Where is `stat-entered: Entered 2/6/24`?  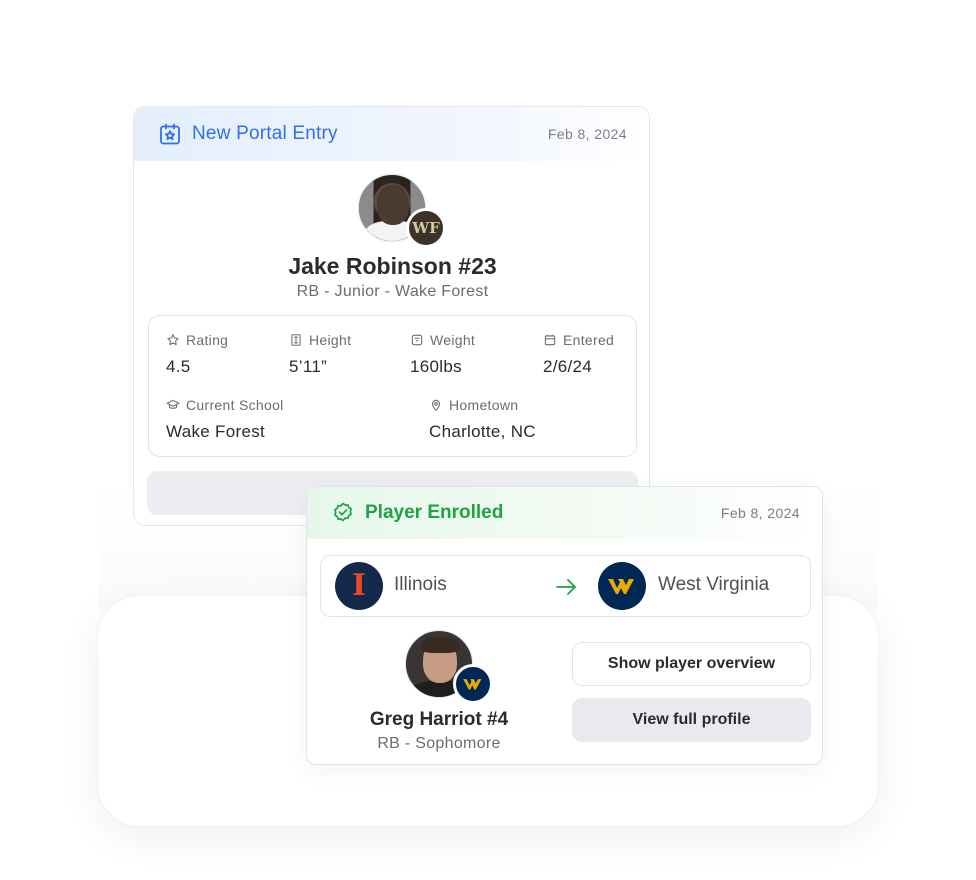 stat-entered: Entered 2/6/24 is located at coordinates (578, 354).